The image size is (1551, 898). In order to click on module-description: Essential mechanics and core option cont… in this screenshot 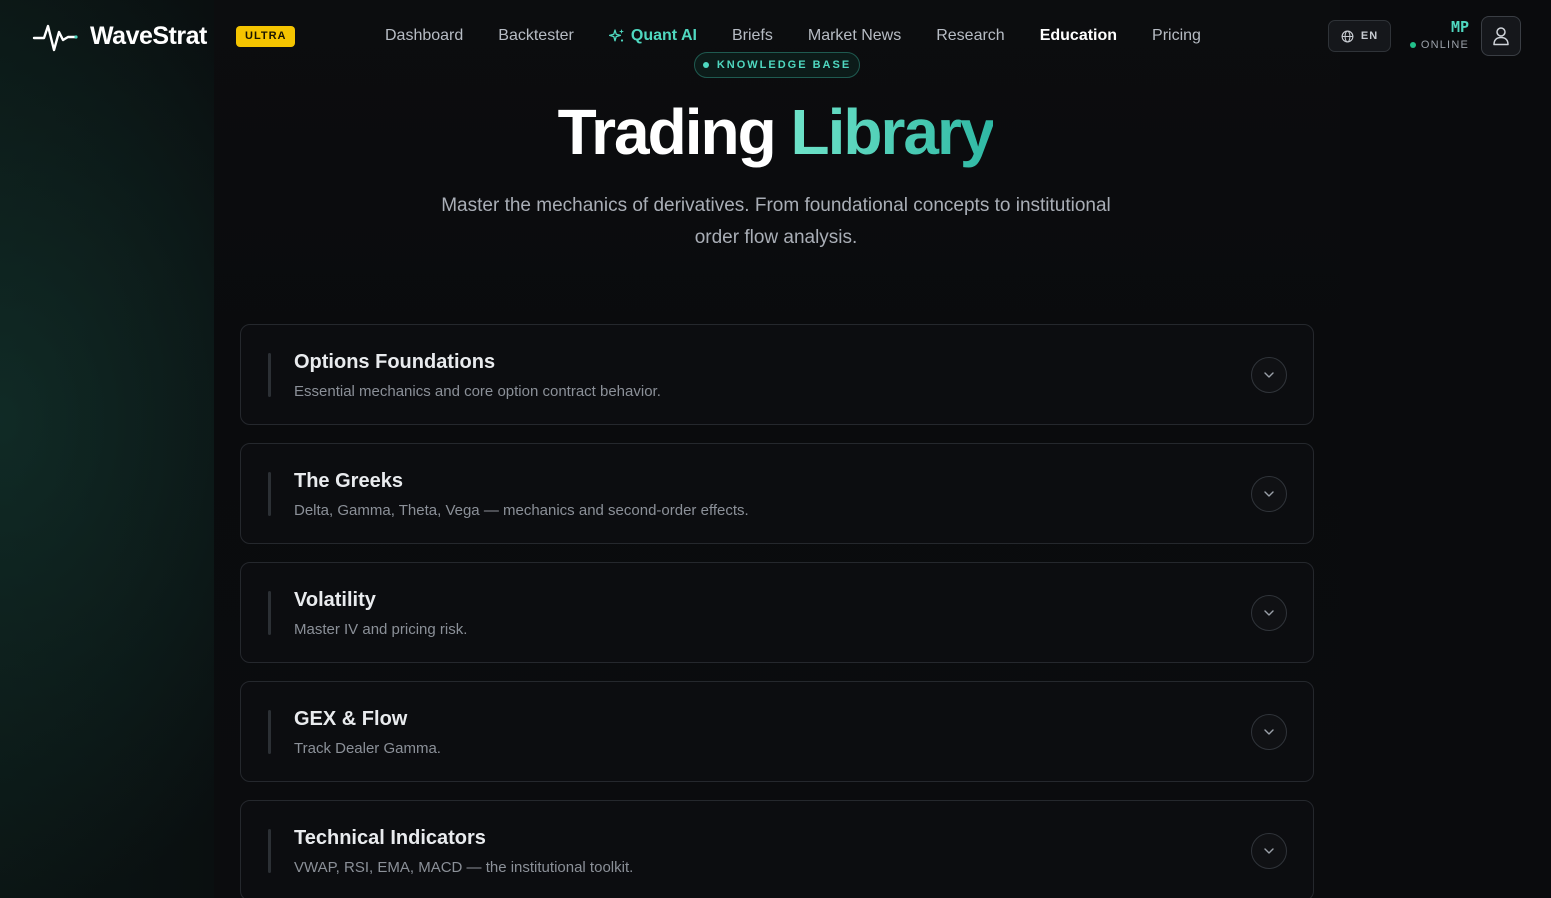, I will do `click(477, 391)`.